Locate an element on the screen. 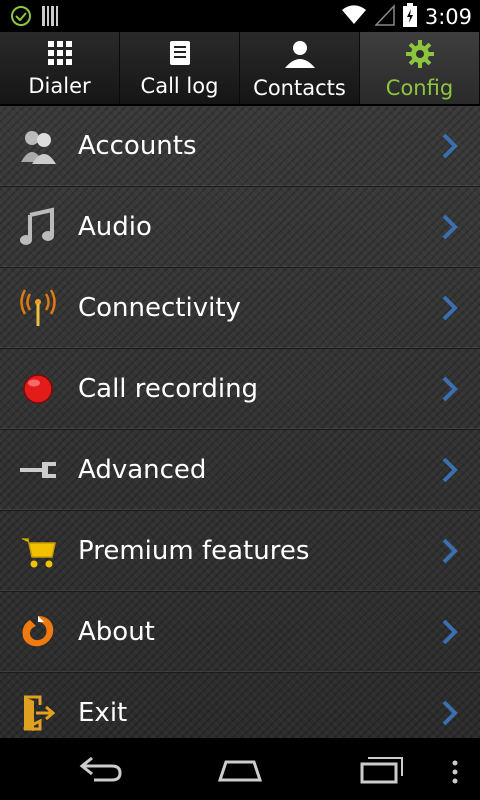 This screenshot has height=800, width=480. menu-item-label: About is located at coordinates (116, 632).